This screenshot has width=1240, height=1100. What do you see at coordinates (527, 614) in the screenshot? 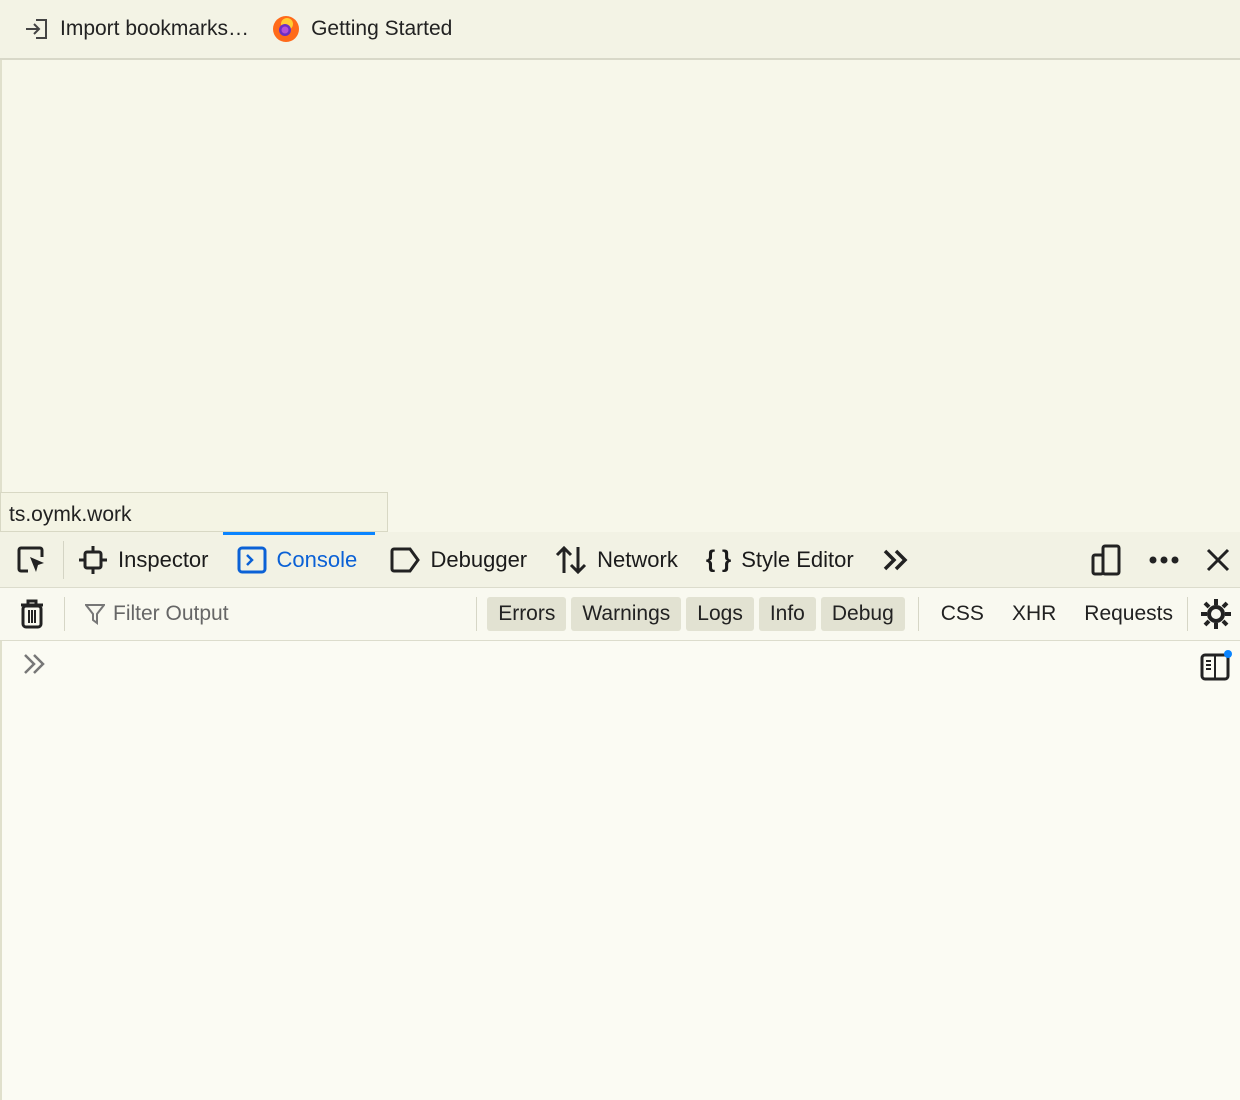
I see `filter-errors: Errors` at bounding box center [527, 614].